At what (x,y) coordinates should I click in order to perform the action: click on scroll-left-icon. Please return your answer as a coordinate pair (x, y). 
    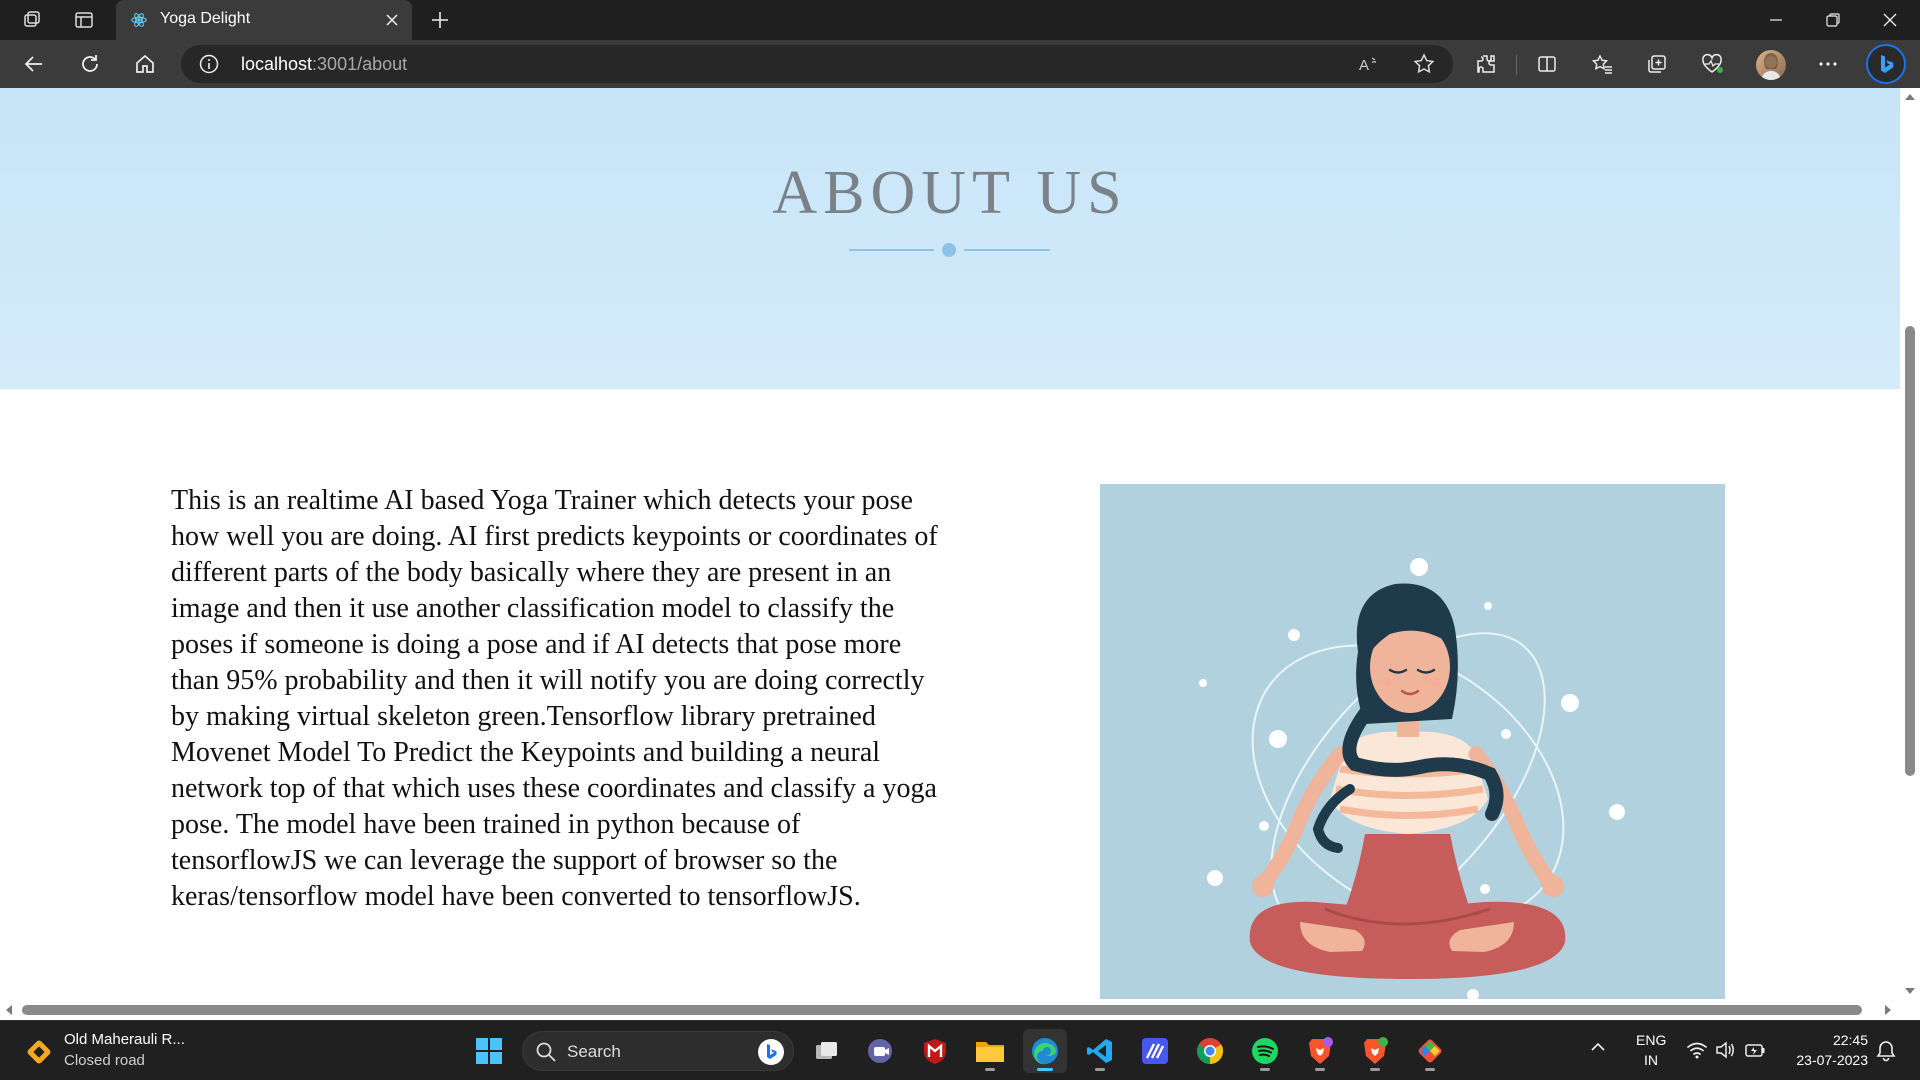
    Looking at the image, I should click on (9, 1010).